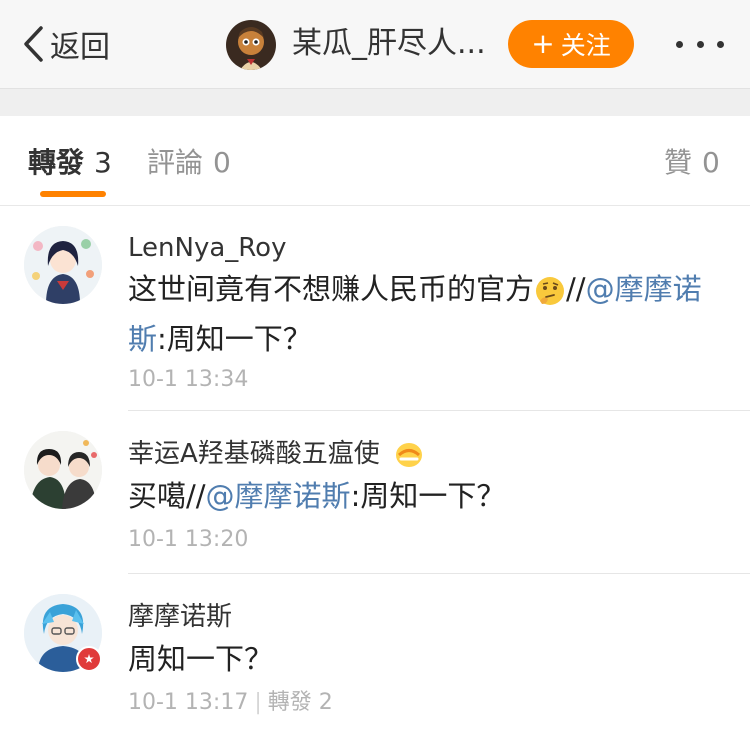  Describe the element at coordinates (201, 659) in the screenshot. I see `post-text: 周知一下？` at that location.